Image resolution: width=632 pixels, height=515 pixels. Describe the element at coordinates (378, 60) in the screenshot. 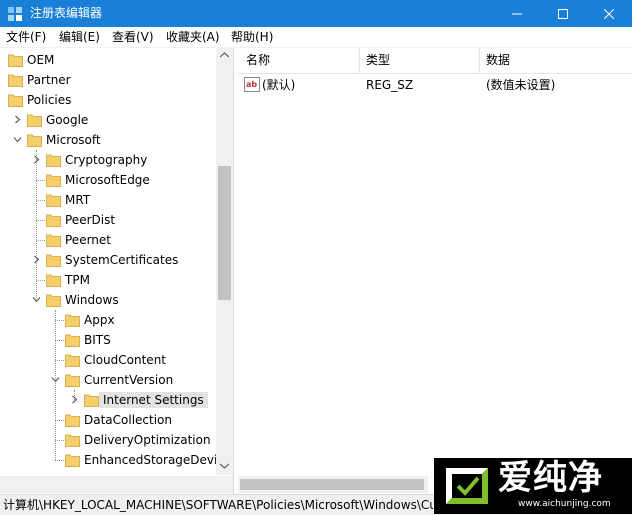

I see `column-header-type: 类型` at that location.